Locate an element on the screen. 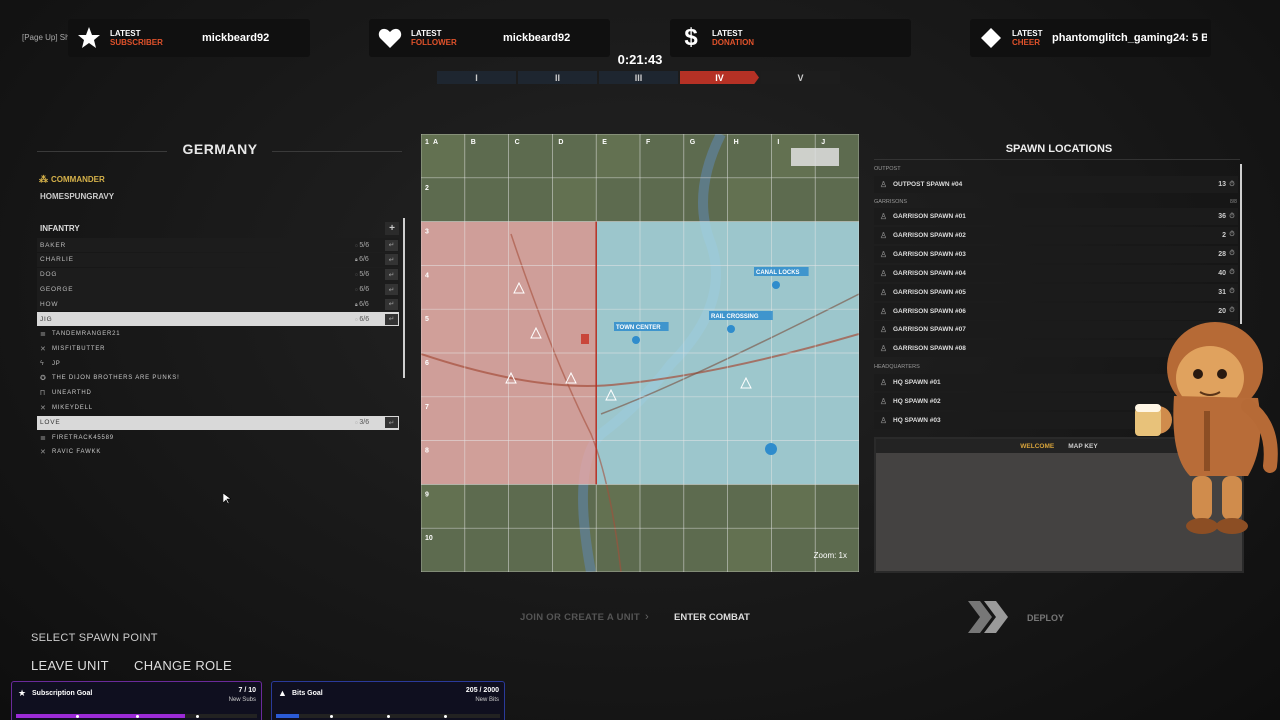  alert-type: FOLLOWER is located at coordinates (434, 42).